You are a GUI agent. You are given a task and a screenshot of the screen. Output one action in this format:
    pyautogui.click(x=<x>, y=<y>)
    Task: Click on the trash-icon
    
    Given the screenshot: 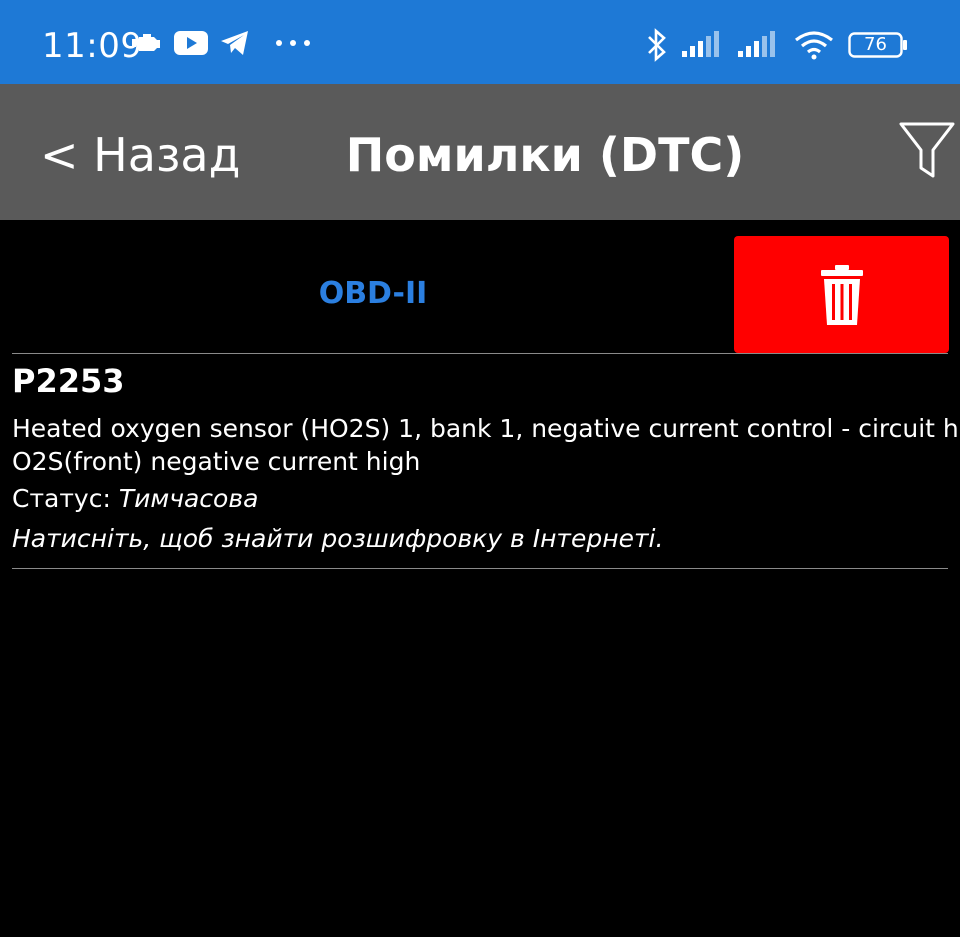 What is the action you would take?
    pyautogui.click(x=841, y=294)
    